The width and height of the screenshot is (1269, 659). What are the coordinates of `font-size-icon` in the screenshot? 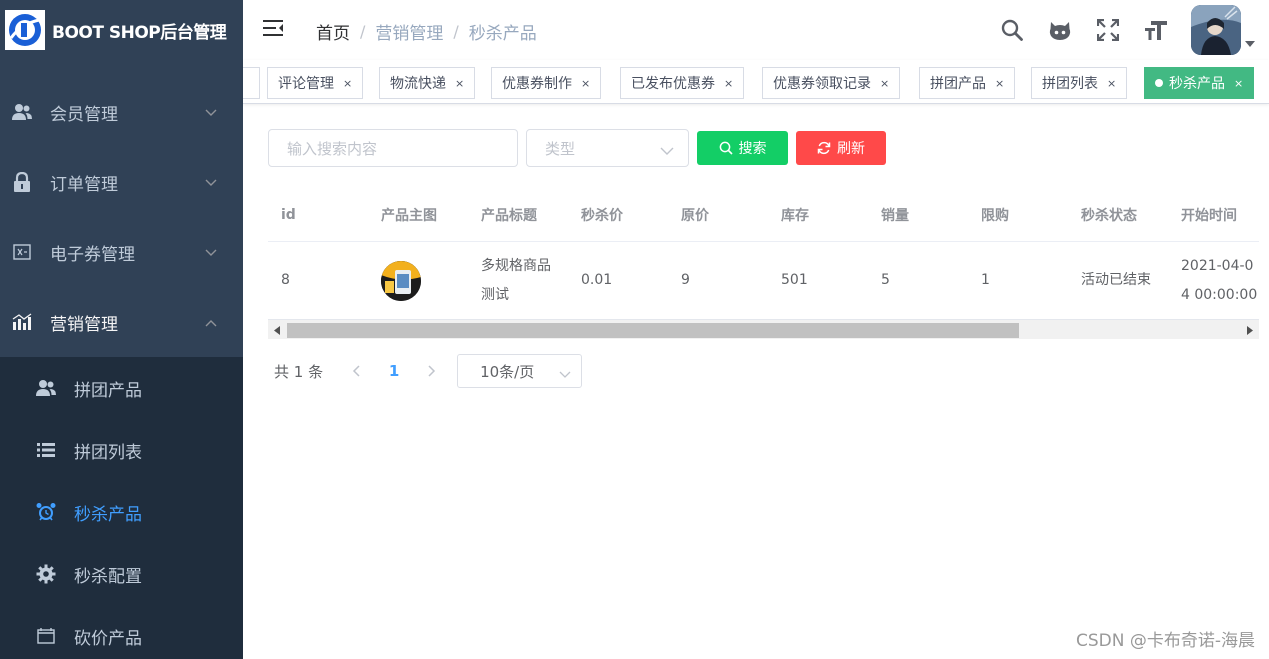 It's located at (1156, 30).